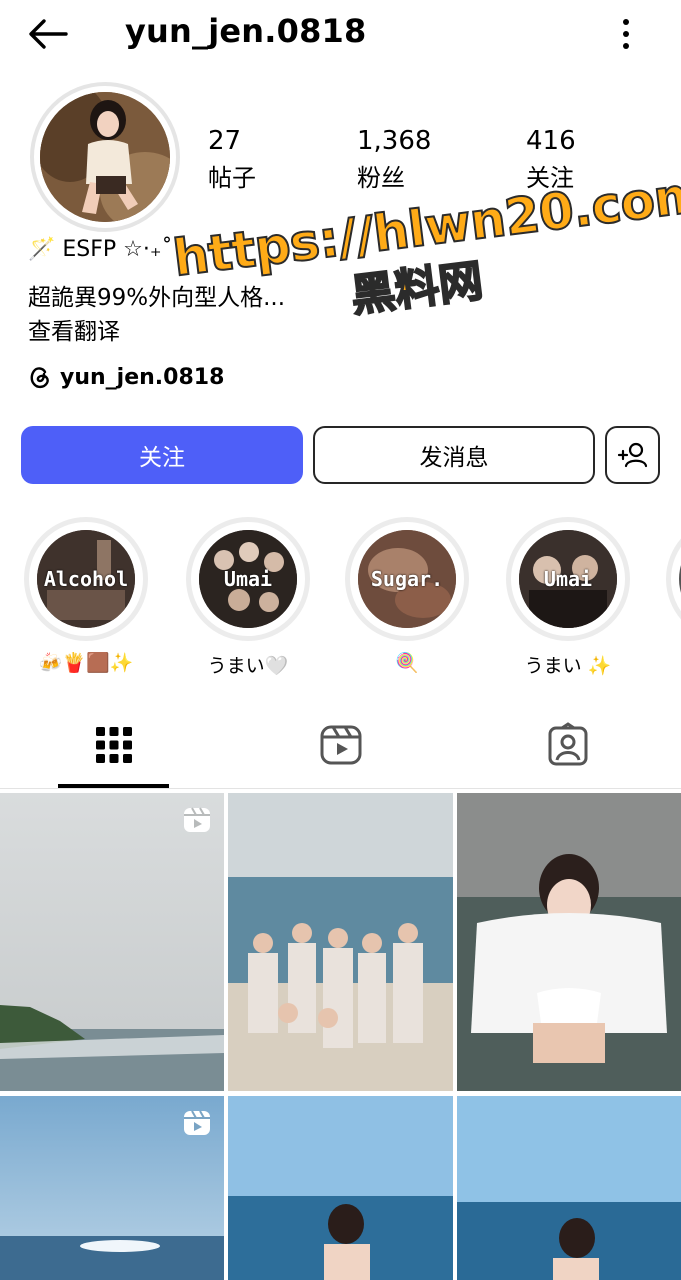 The width and height of the screenshot is (681, 1280). Describe the element at coordinates (416, 288) in the screenshot. I see `watermark-site-name: 黑料网` at that location.